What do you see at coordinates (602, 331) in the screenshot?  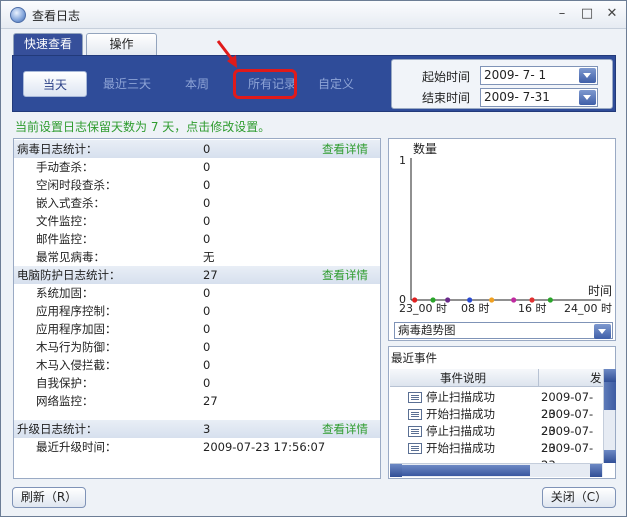 I see `chart-type-dropdown-icon` at bounding box center [602, 331].